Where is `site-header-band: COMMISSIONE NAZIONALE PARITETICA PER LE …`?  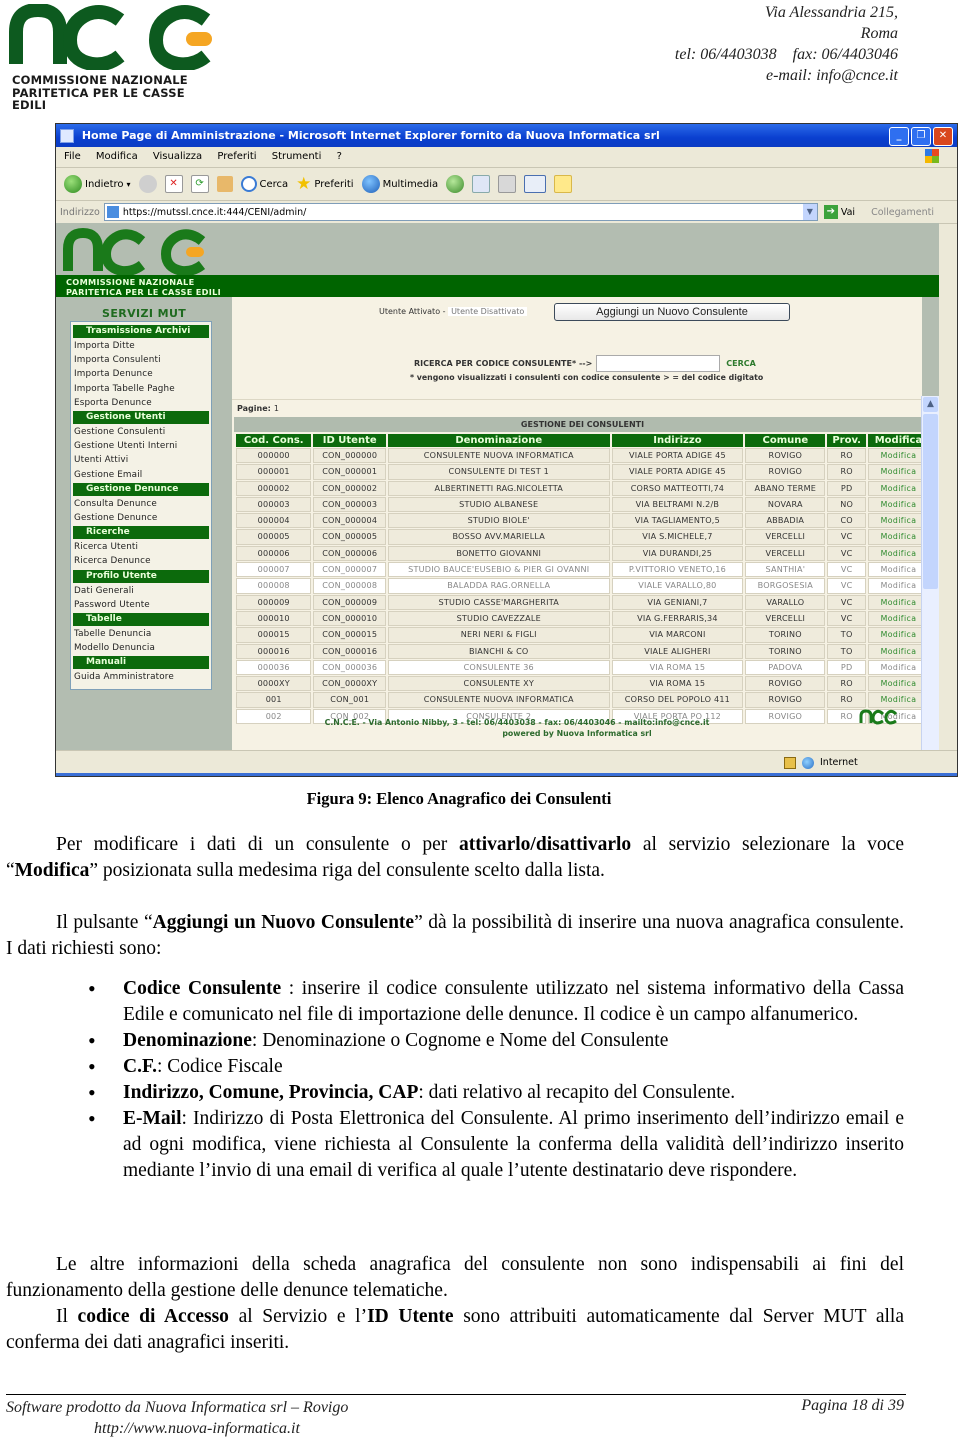 site-header-band: COMMISSIONE NAZIONALE PARITETICA PER LE … is located at coordinates (497, 286).